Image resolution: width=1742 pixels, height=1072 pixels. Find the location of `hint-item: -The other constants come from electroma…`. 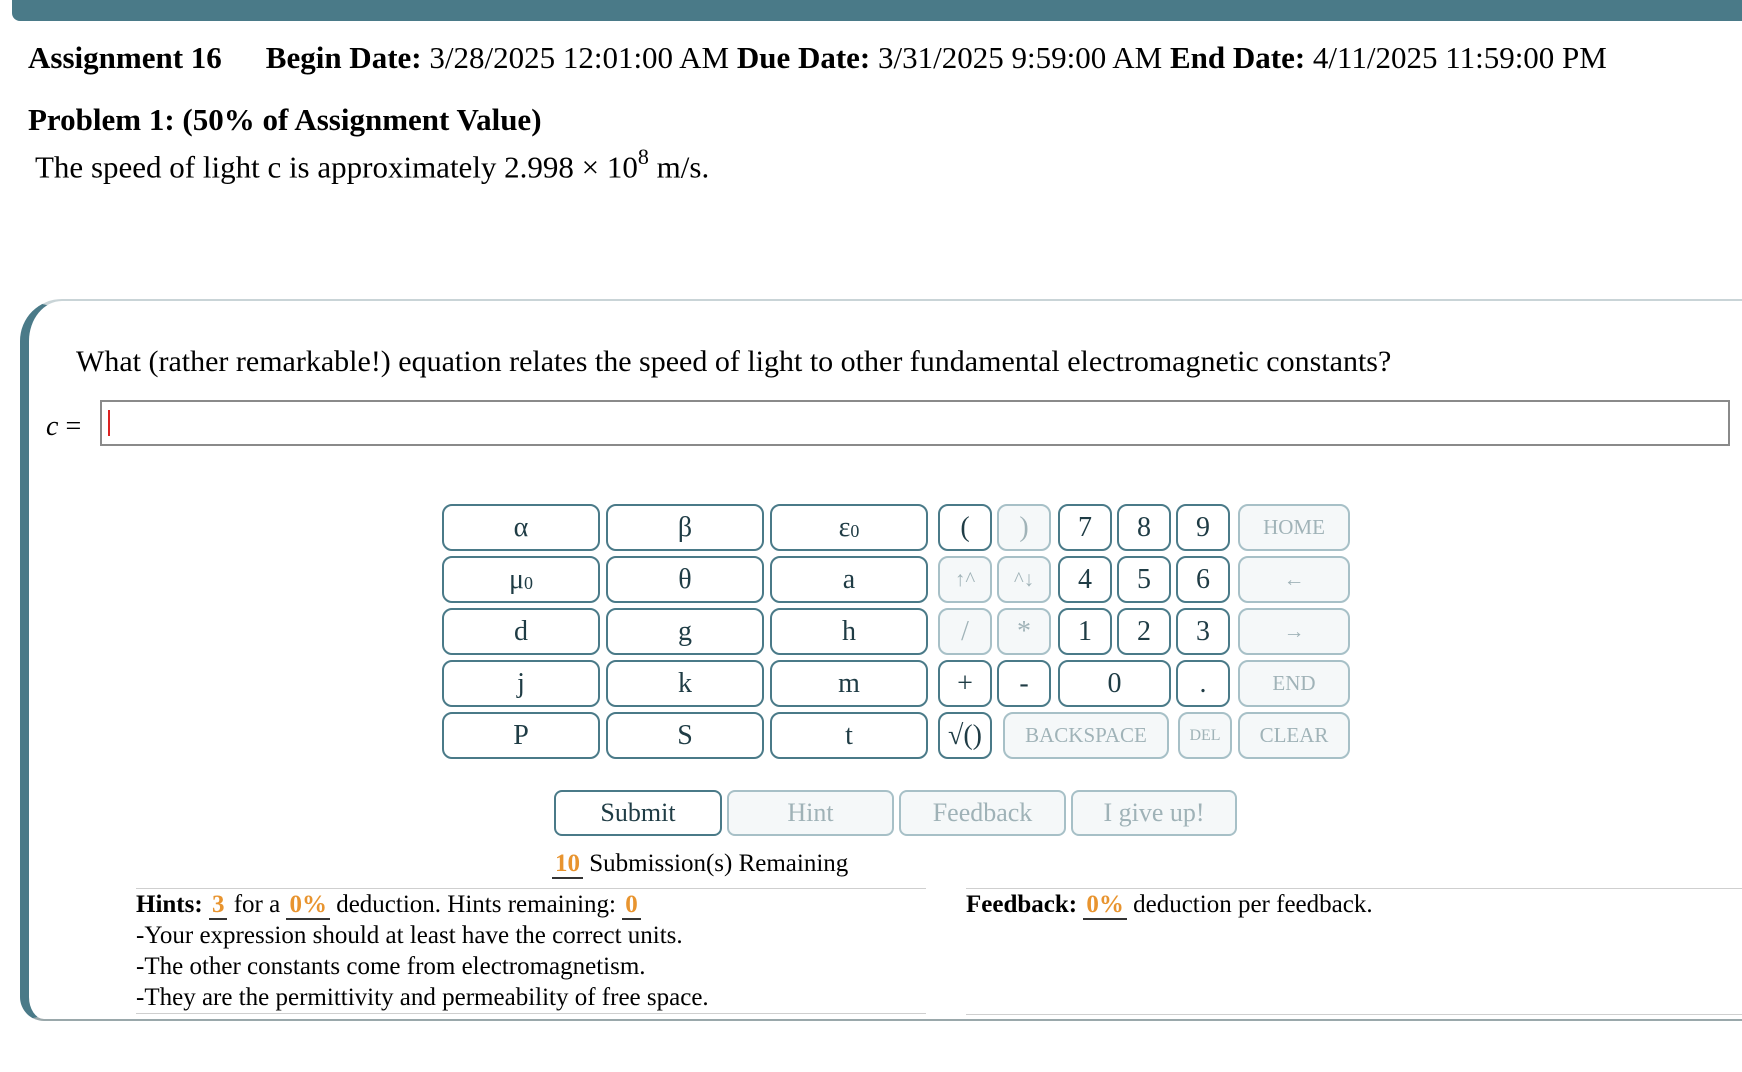

hint-item: -The other constants come from electroma… is located at coordinates (391, 966).